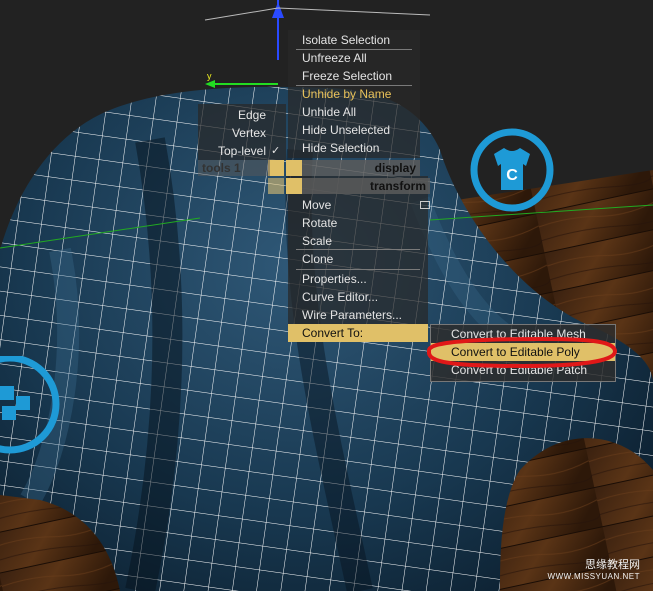 Image resolution: width=653 pixels, height=591 pixels. I want to click on annotation-circle, so click(522, 352).